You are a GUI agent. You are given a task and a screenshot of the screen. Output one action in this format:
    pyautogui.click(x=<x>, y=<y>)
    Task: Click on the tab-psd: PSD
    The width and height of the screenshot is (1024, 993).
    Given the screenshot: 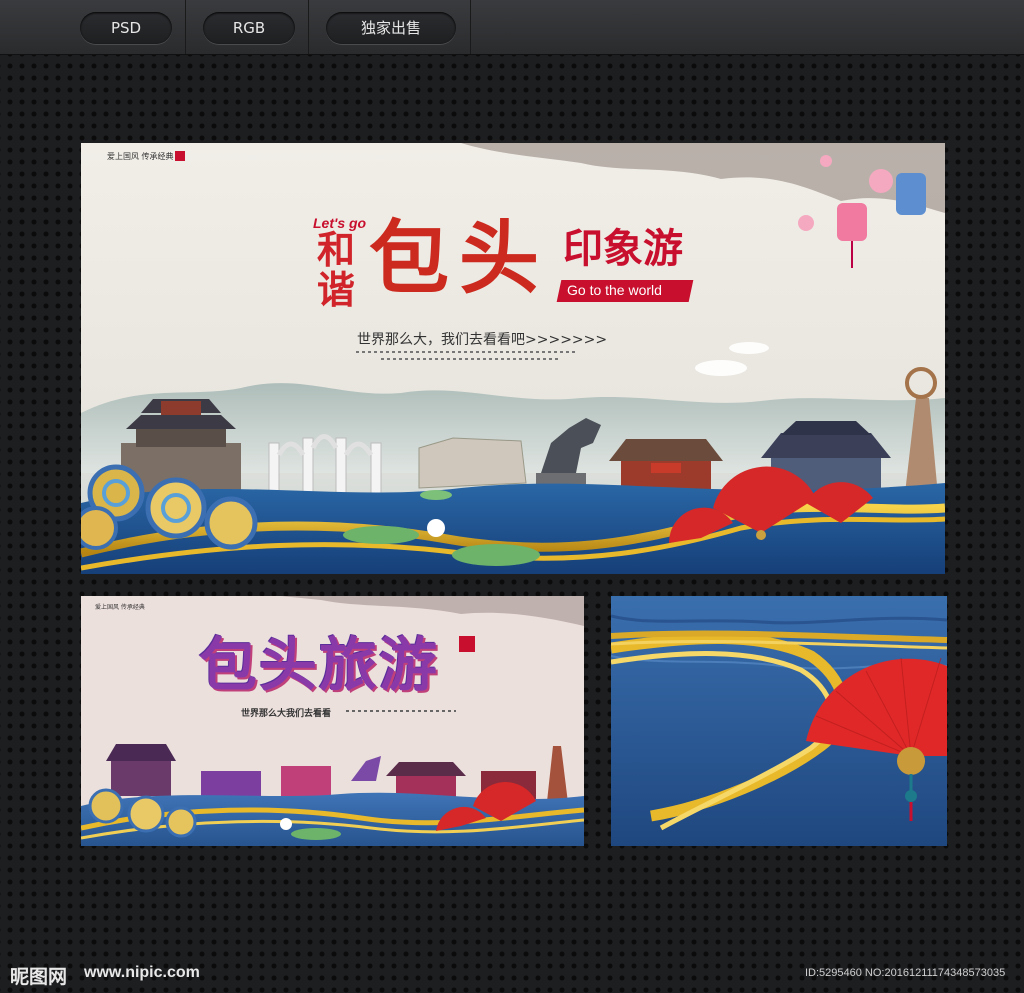 What is the action you would take?
    pyautogui.click(x=127, y=27)
    